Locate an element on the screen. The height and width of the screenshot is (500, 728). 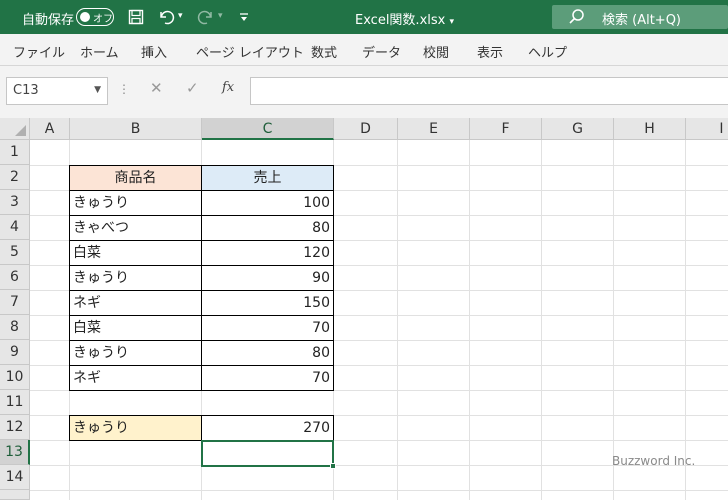
column-header-d: D is located at coordinates (366, 129).